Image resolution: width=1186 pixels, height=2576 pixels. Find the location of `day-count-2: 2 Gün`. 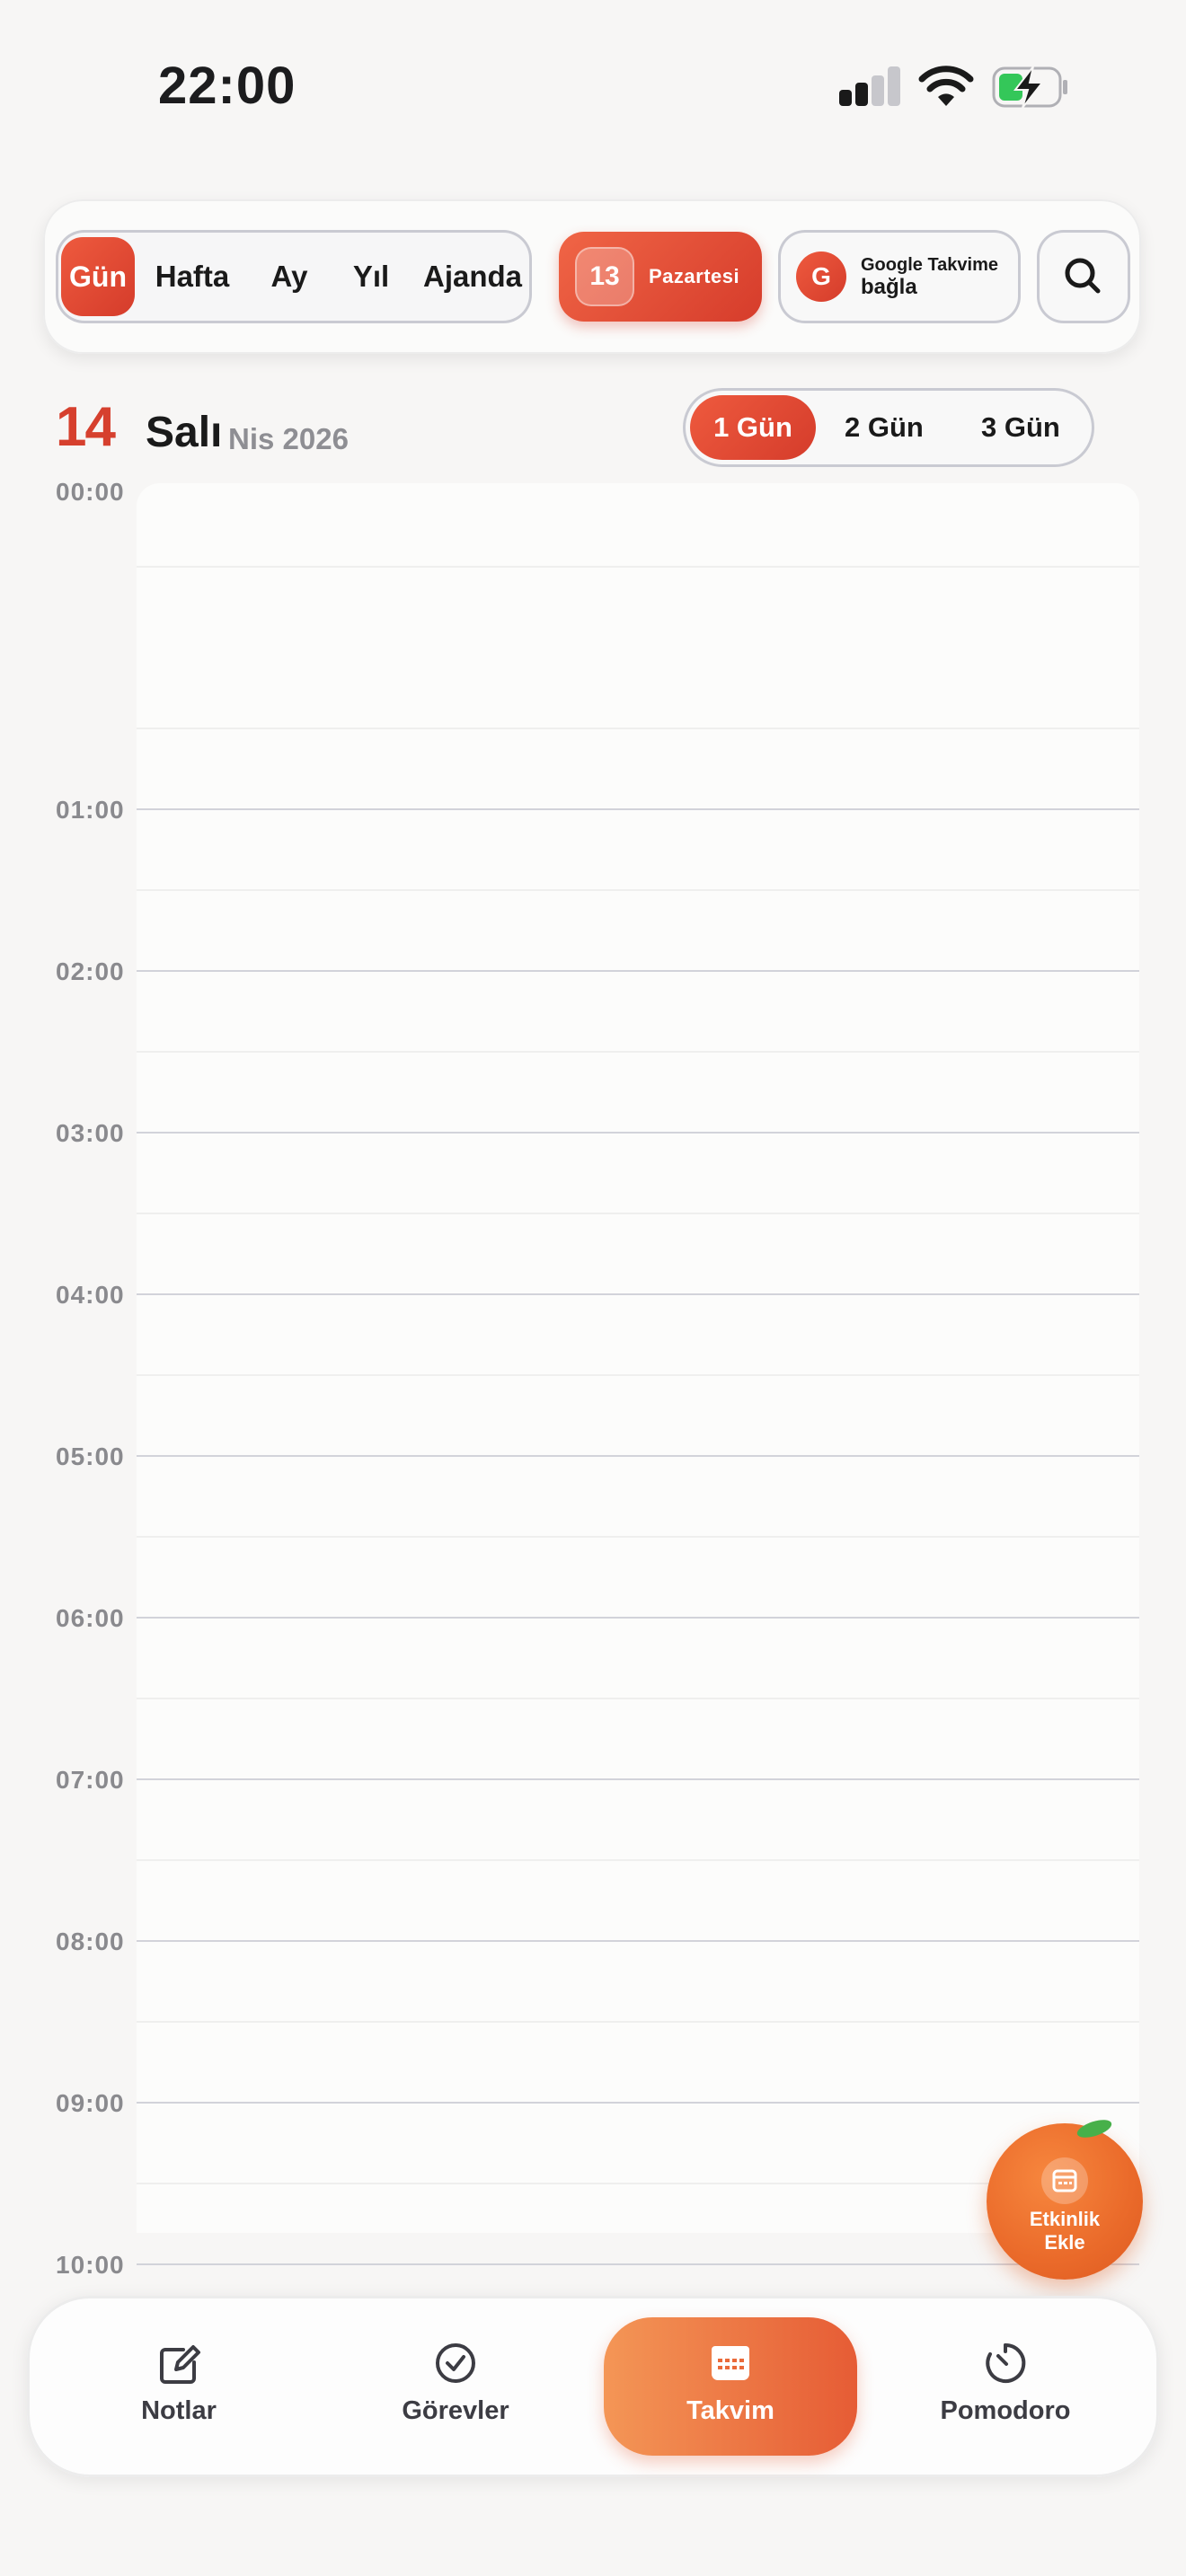

day-count-2: 2 Gün is located at coordinates (884, 427).